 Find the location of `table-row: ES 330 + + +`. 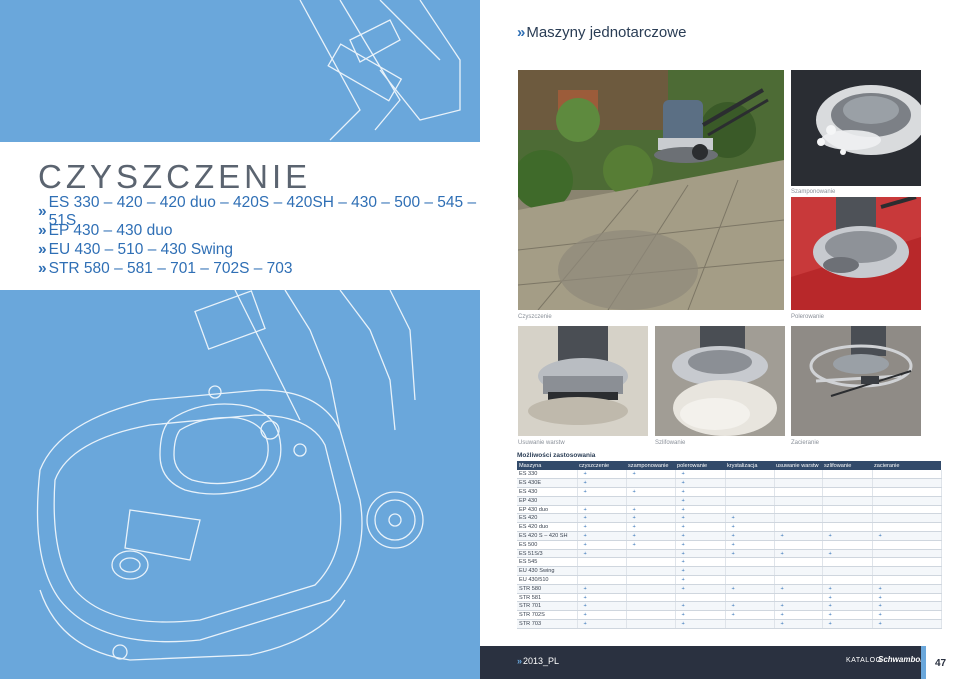

table-row: ES 330 + + + is located at coordinates (729, 475).